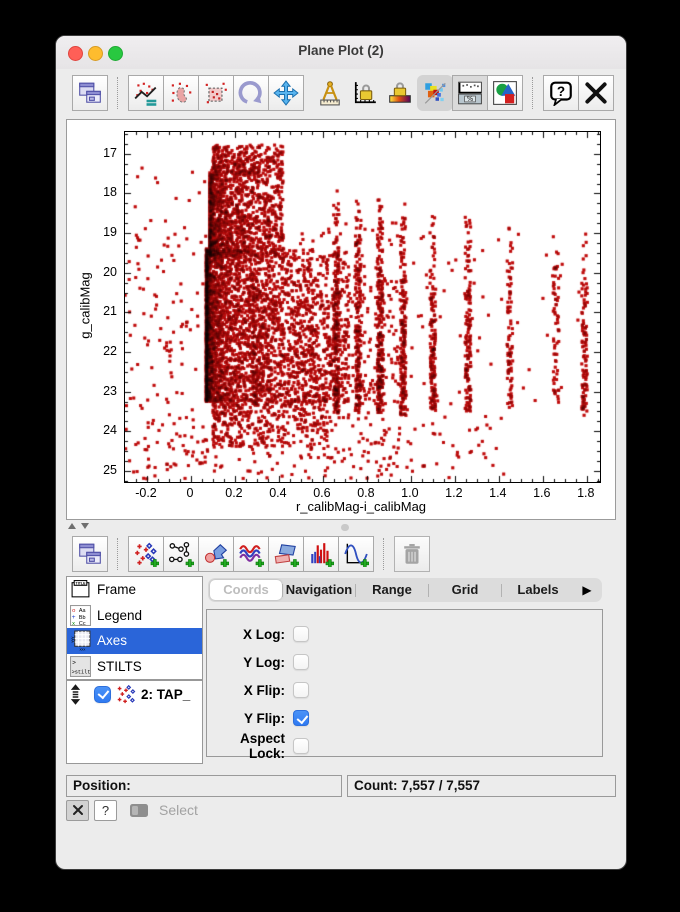  Describe the element at coordinates (392, 590) in the screenshot. I see `tab-range: Range` at that location.